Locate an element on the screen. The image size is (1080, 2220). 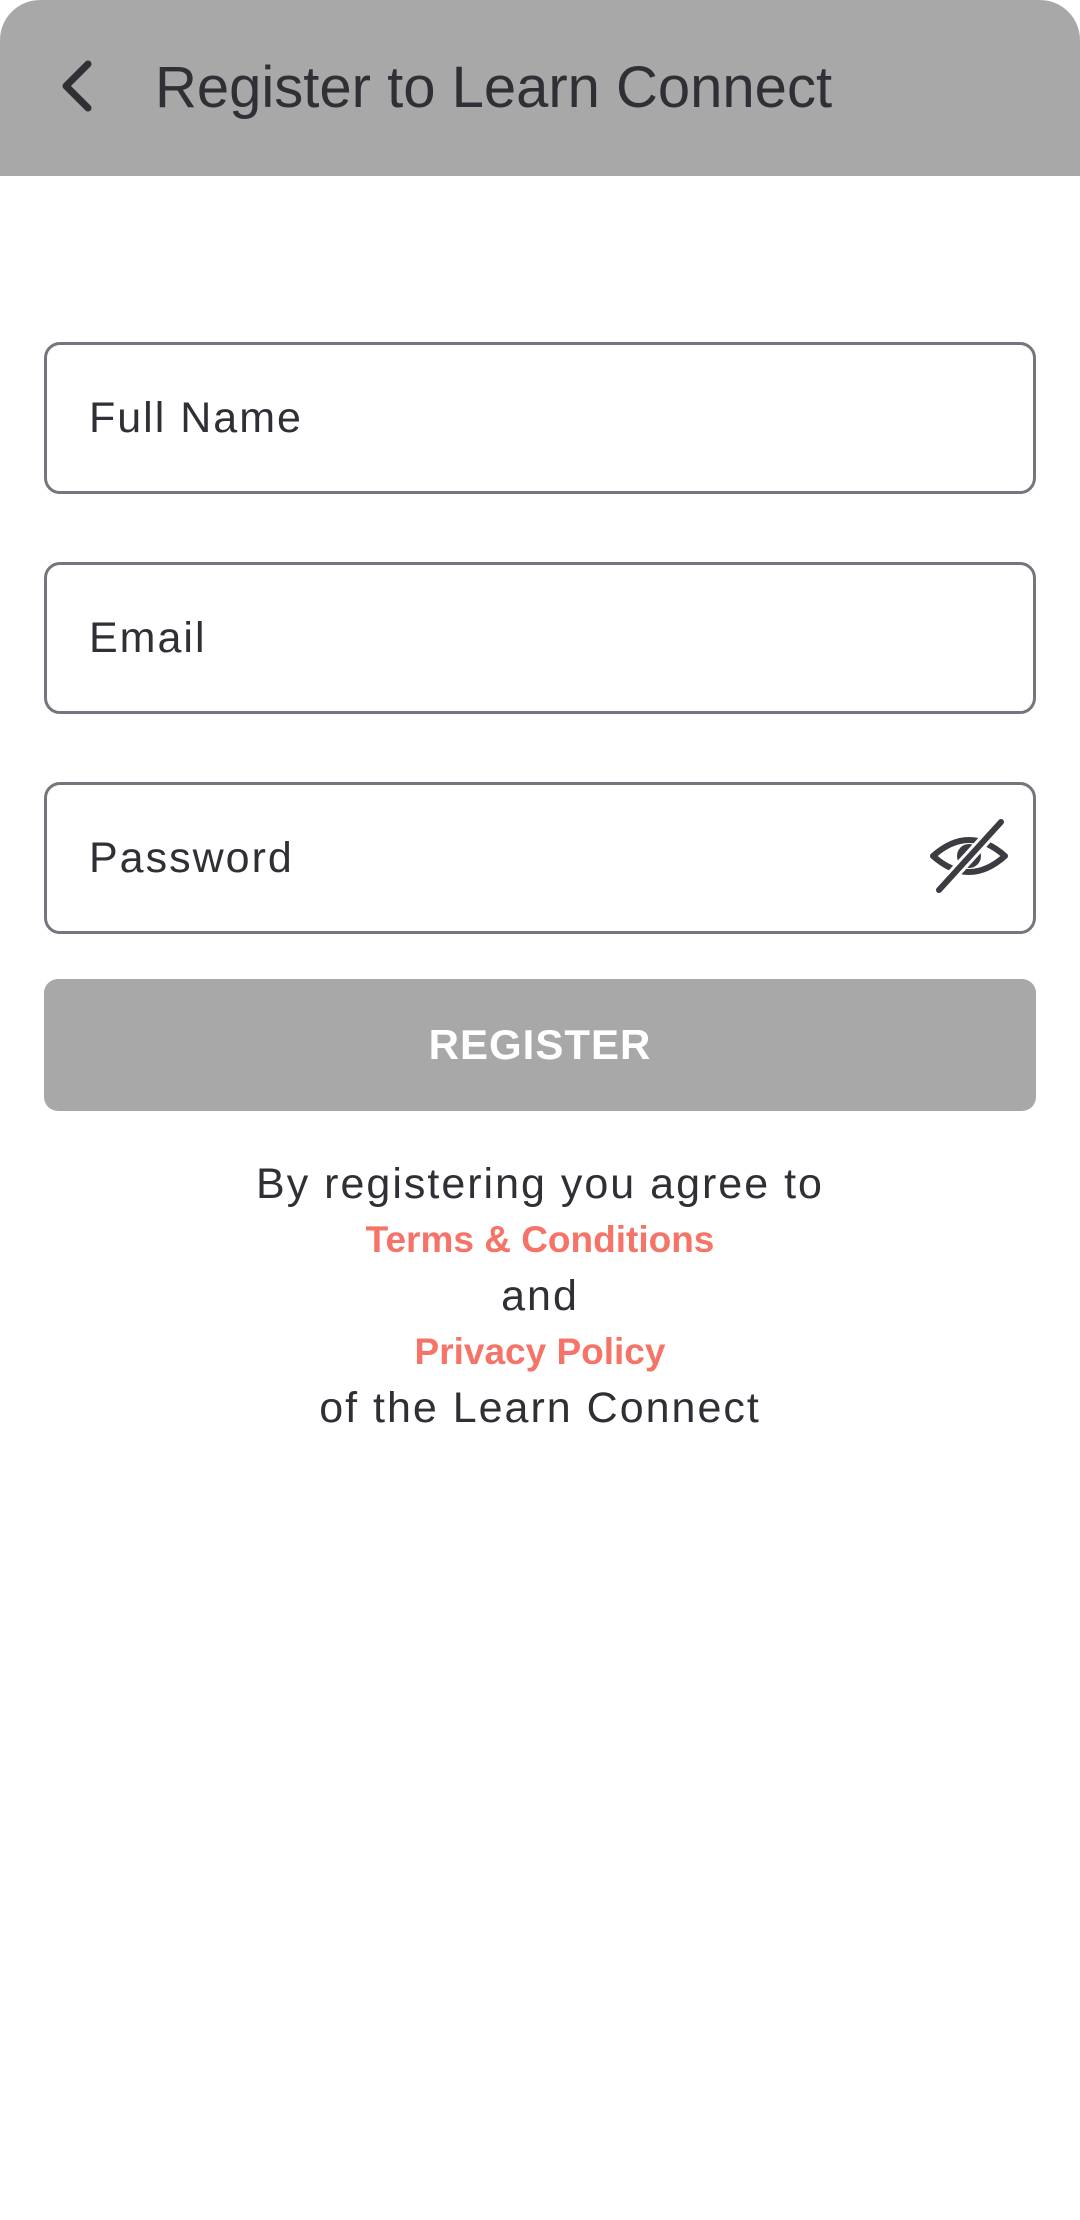
chevron-left-icon is located at coordinates (78, 88).